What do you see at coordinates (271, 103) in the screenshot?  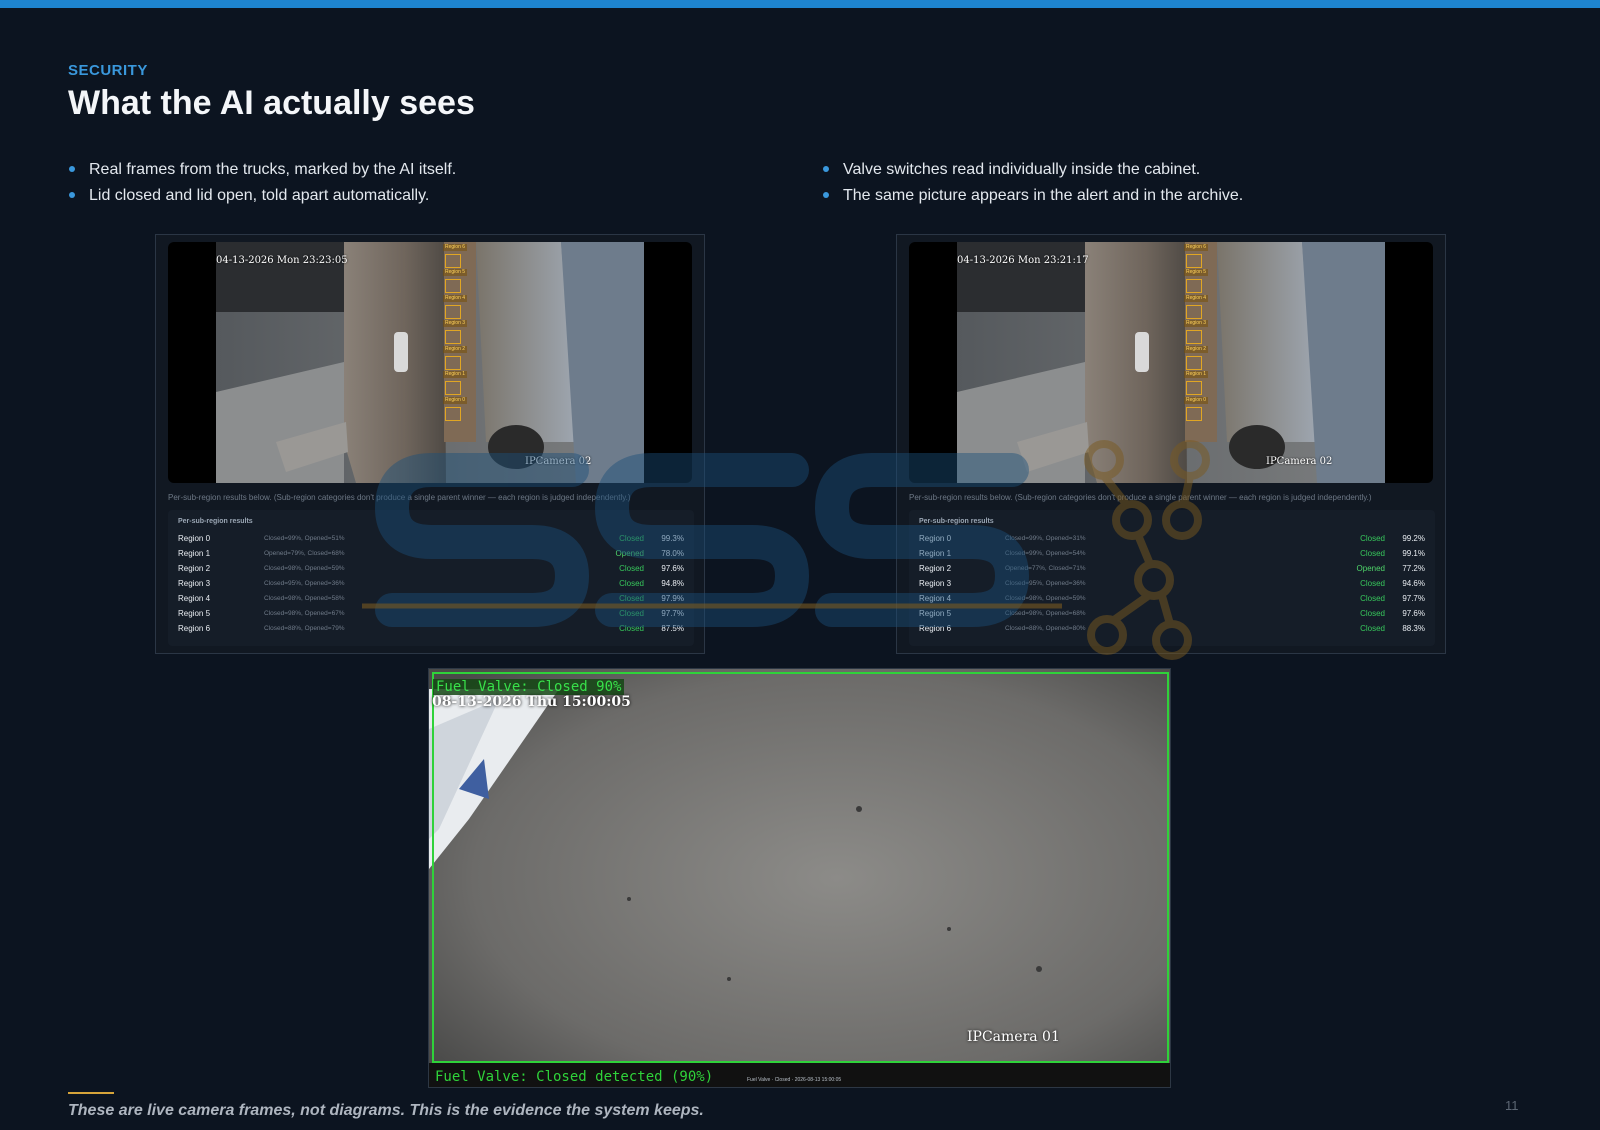 I see `page-title: What the AI actually sees` at bounding box center [271, 103].